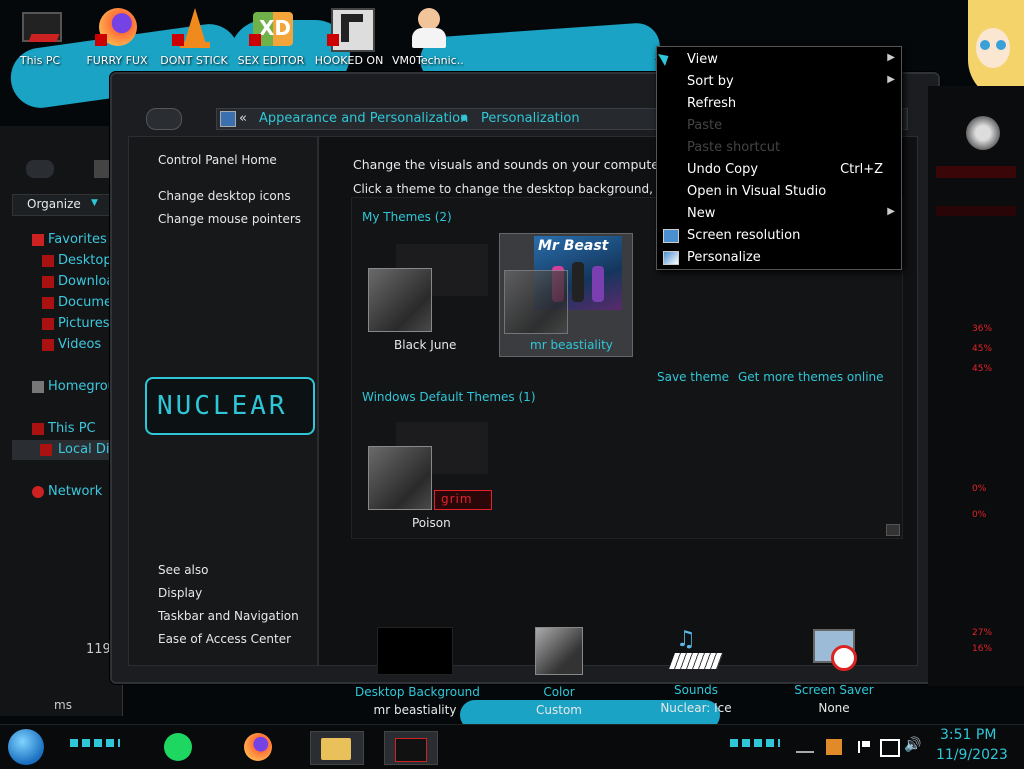 The height and width of the screenshot is (769, 1024). What do you see at coordinates (705, 125) in the screenshot?
I see `menu-item-paste: Paste` at bounding box center [705, 125].